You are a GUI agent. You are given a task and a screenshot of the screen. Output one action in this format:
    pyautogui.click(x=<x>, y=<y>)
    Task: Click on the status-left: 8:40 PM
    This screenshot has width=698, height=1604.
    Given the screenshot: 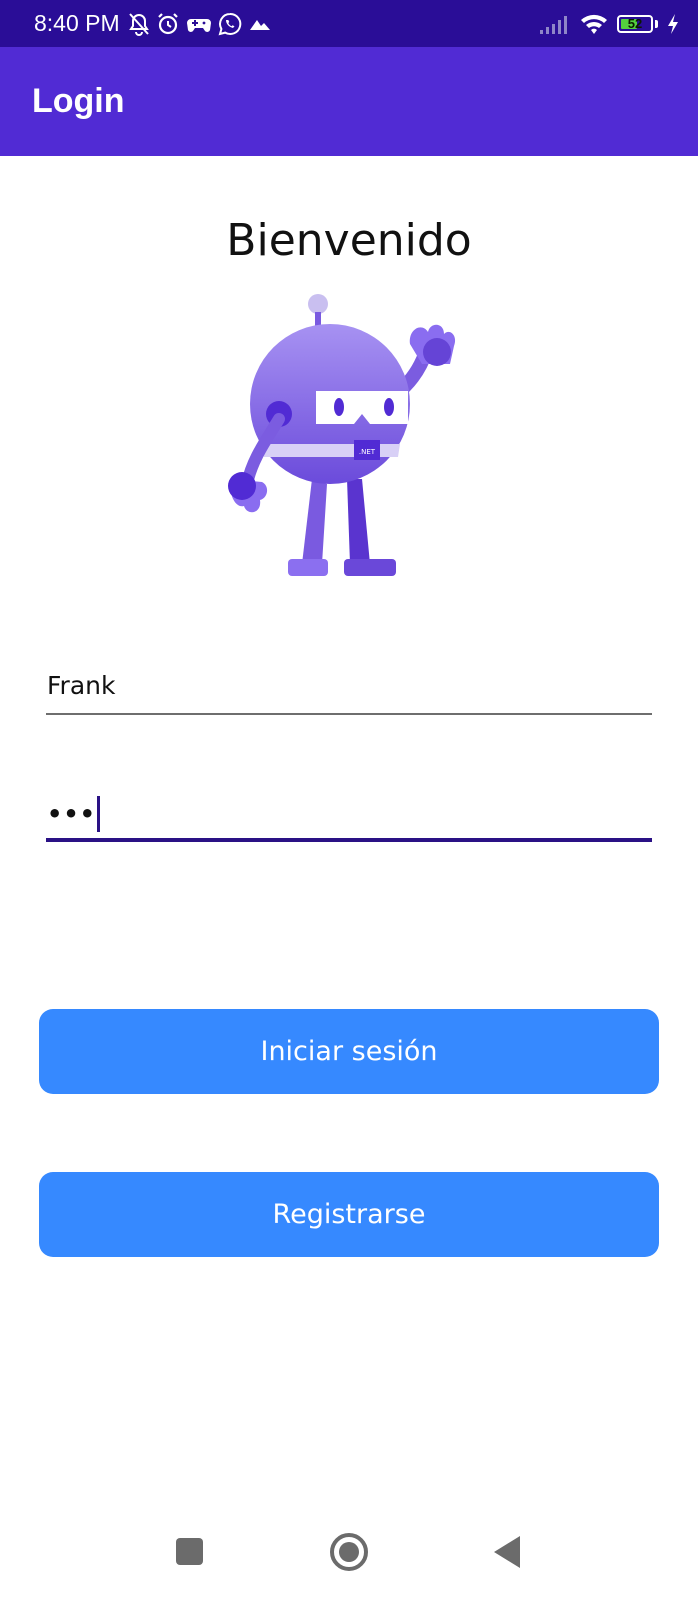 What is the action you would take?
    pyautogui.click(x=153, y=23)
    